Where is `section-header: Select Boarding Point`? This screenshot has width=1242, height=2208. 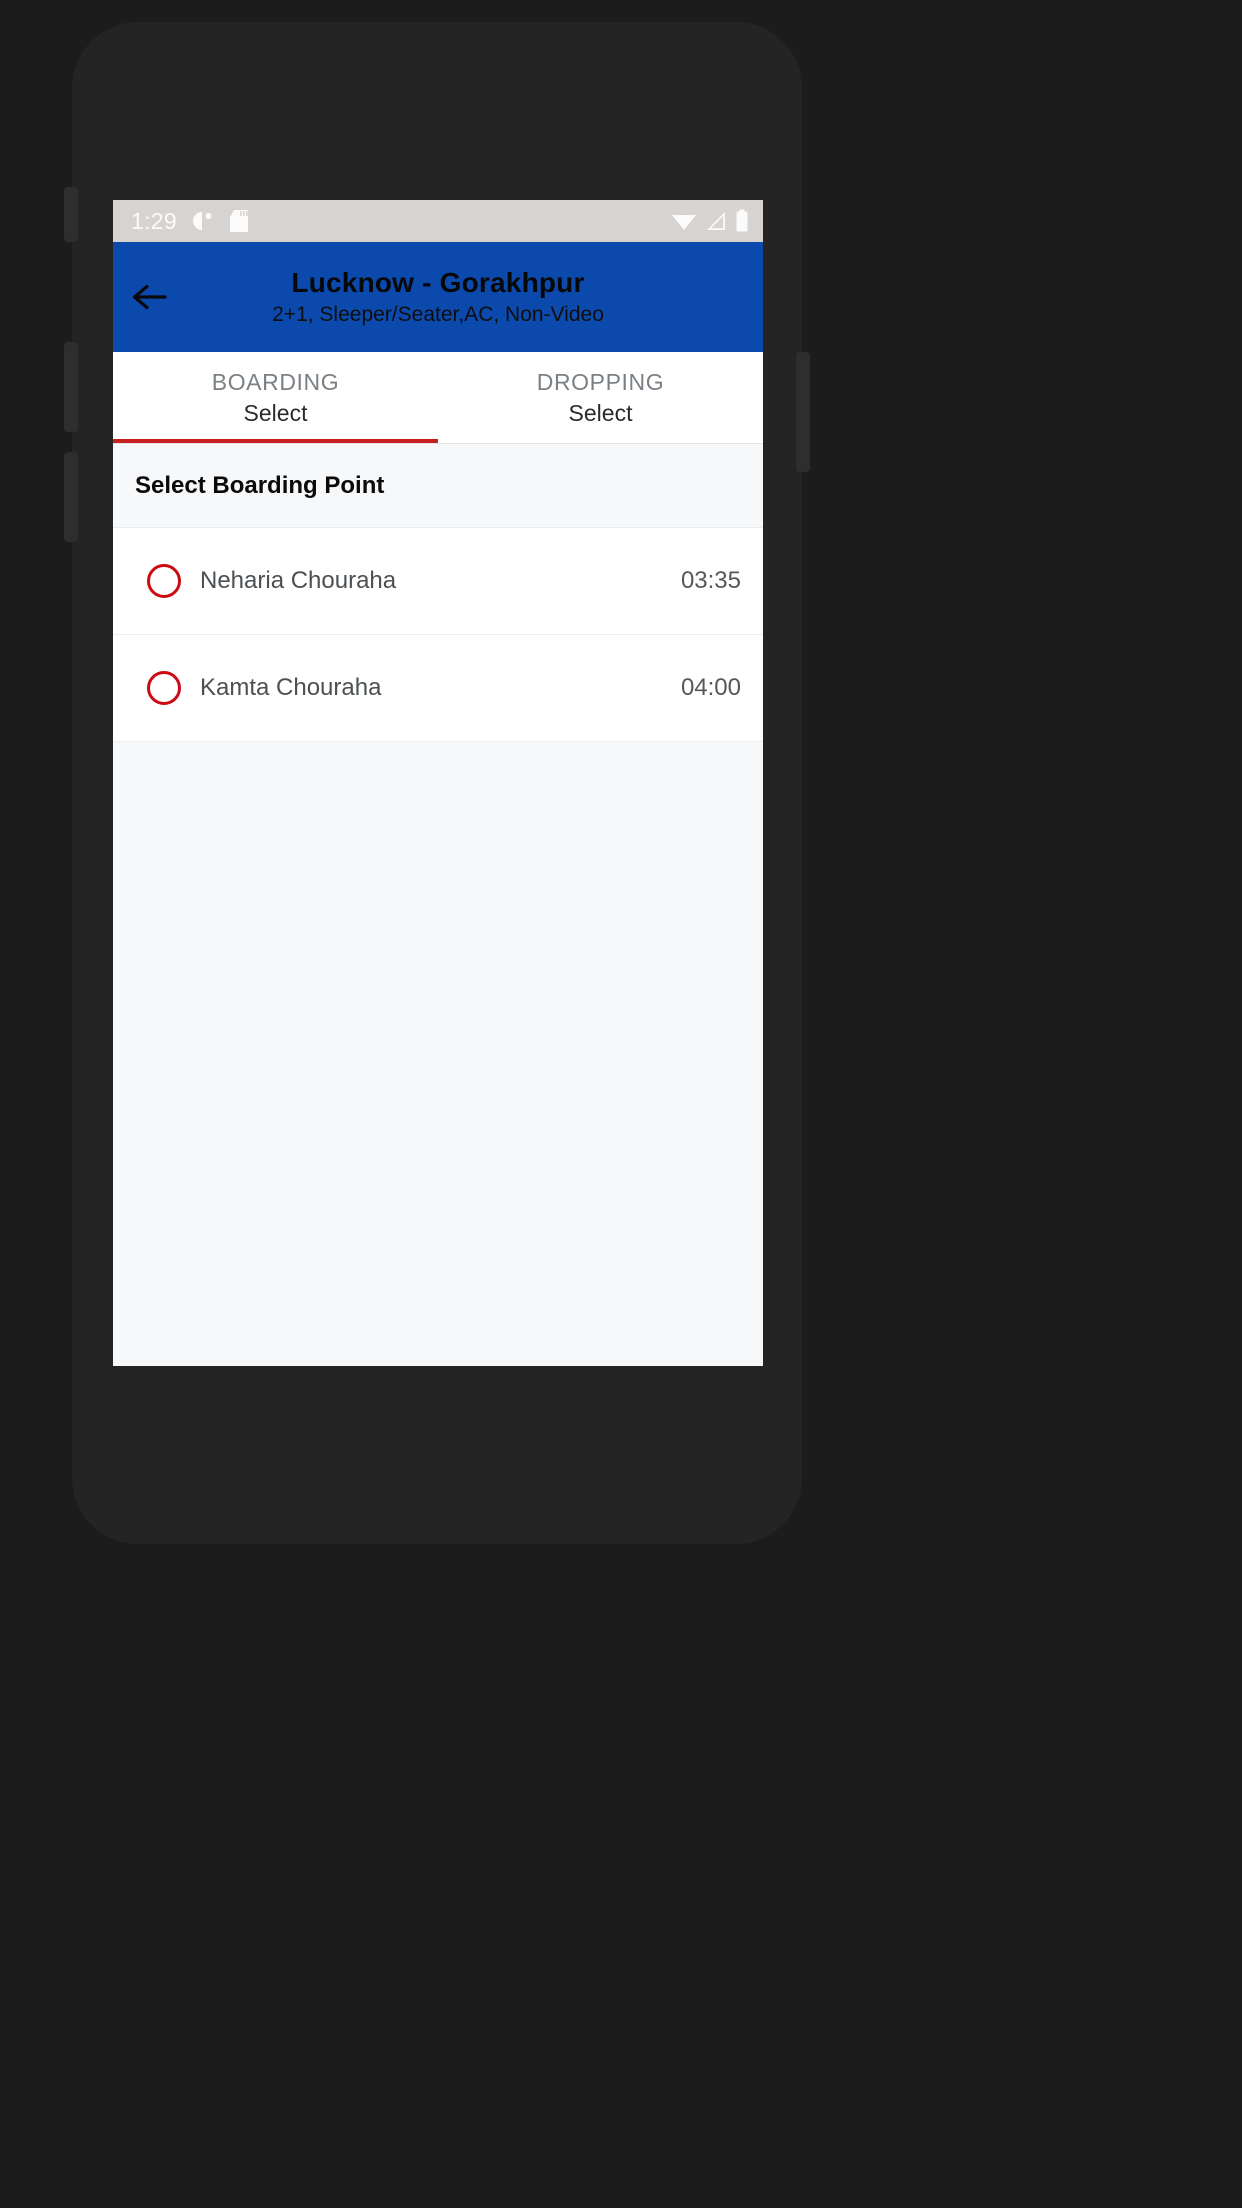 section-header: Select Boarding Point is located at coordinates (438, 486).